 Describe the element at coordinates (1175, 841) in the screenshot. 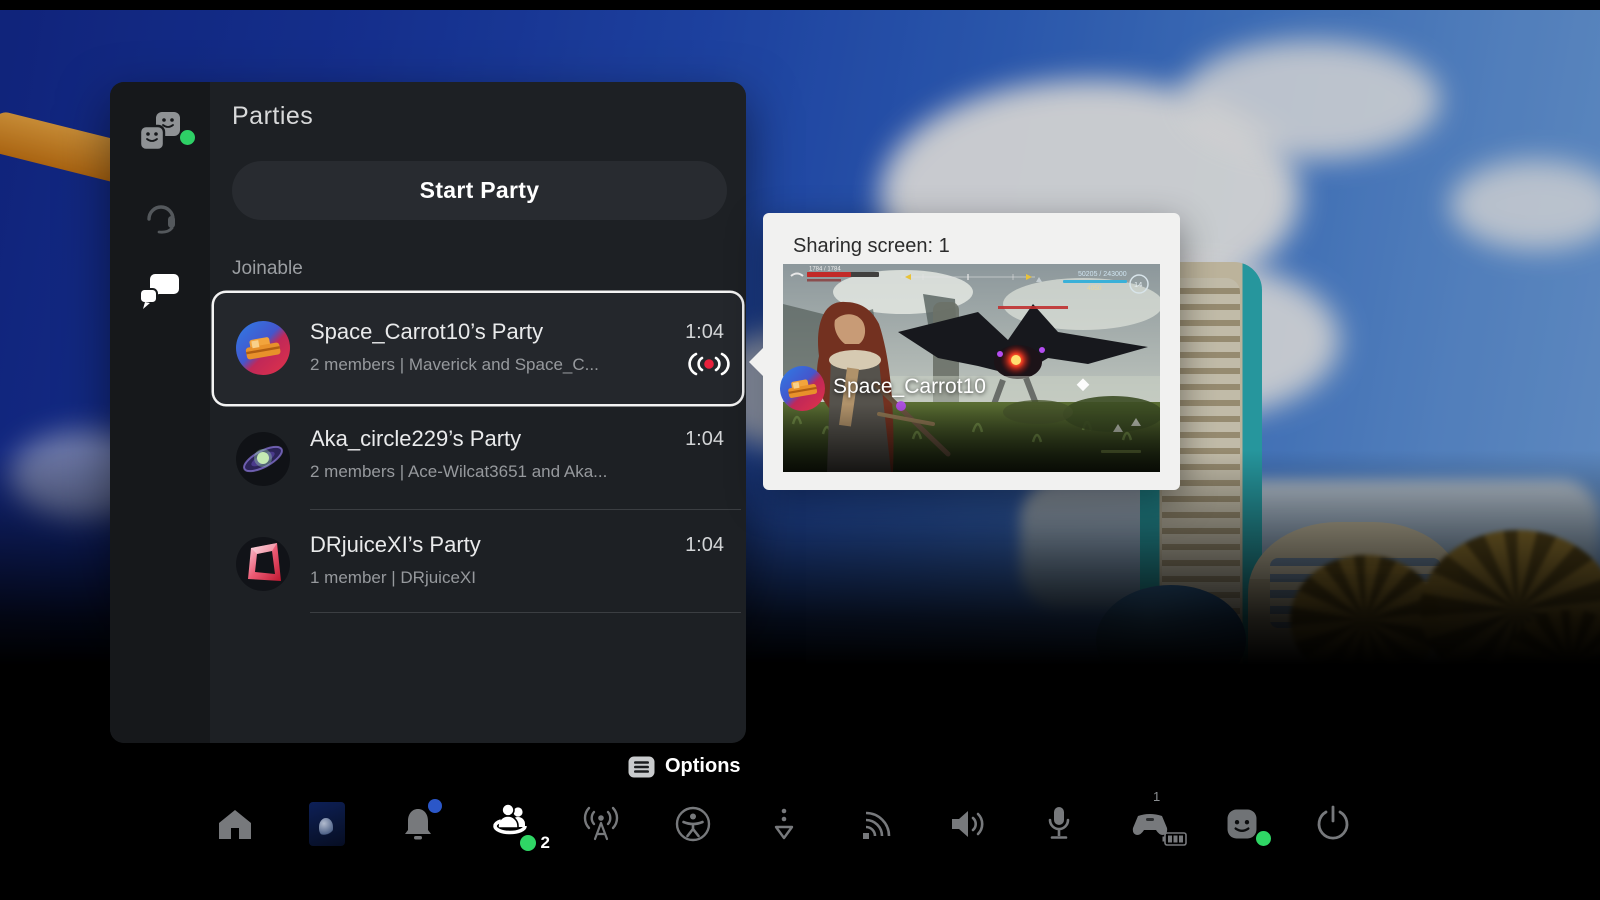

I see `controller-battery-icon` at that location.